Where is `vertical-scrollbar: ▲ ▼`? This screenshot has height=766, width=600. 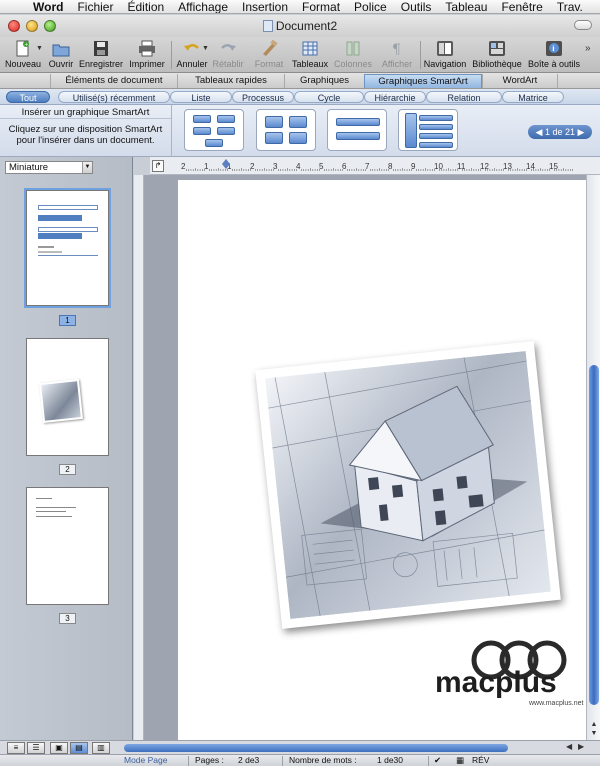 vertical-scrollbar: ▲ ▼ is located at coordinates (593, 457).